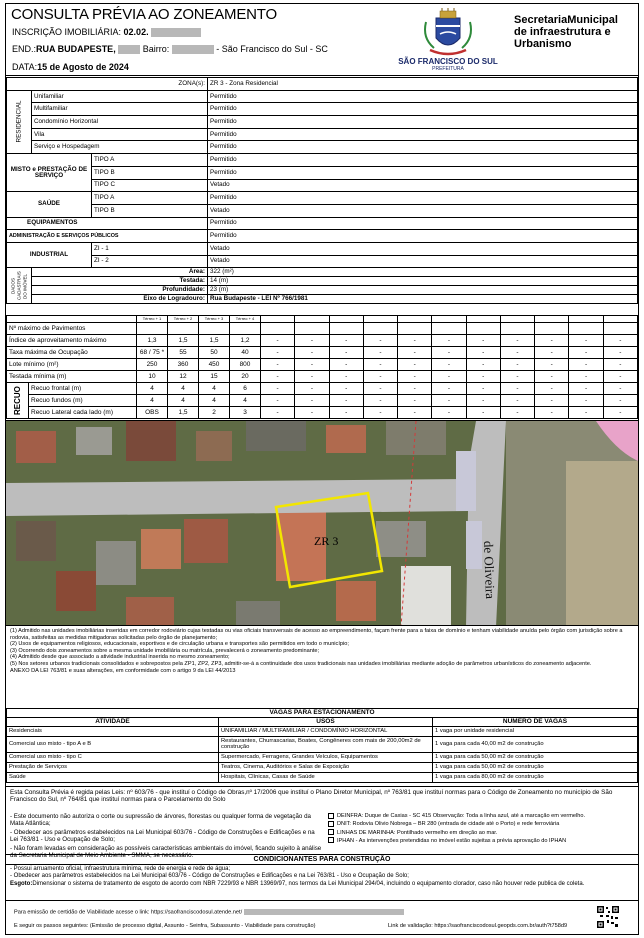 The width and height of the screenshot is (644, 938). What do you see at coordinates (112, 767) in the screenshot?
I see `table-cell: Prestação de Serviços` at bounding box center [112, 767].